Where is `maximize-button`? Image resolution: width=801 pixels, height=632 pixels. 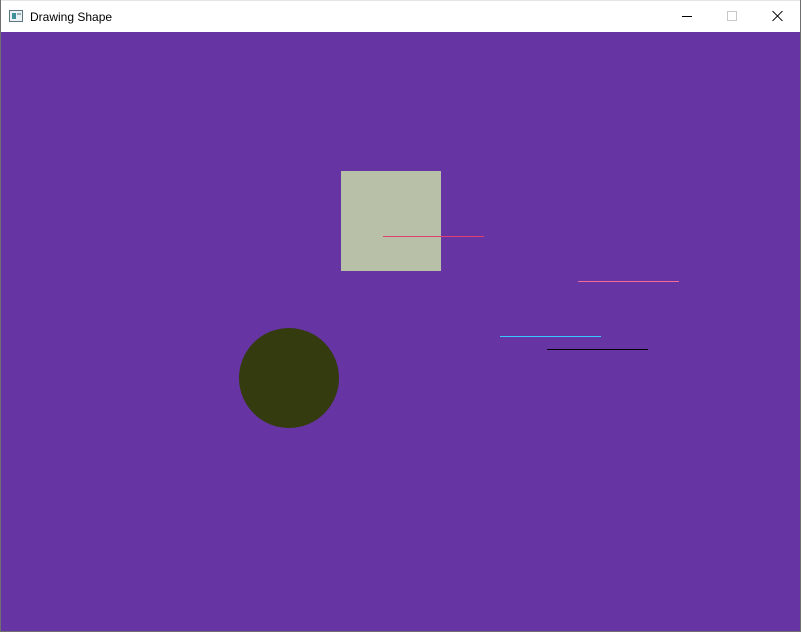
maximize-button is located at coordinates (732, 16).